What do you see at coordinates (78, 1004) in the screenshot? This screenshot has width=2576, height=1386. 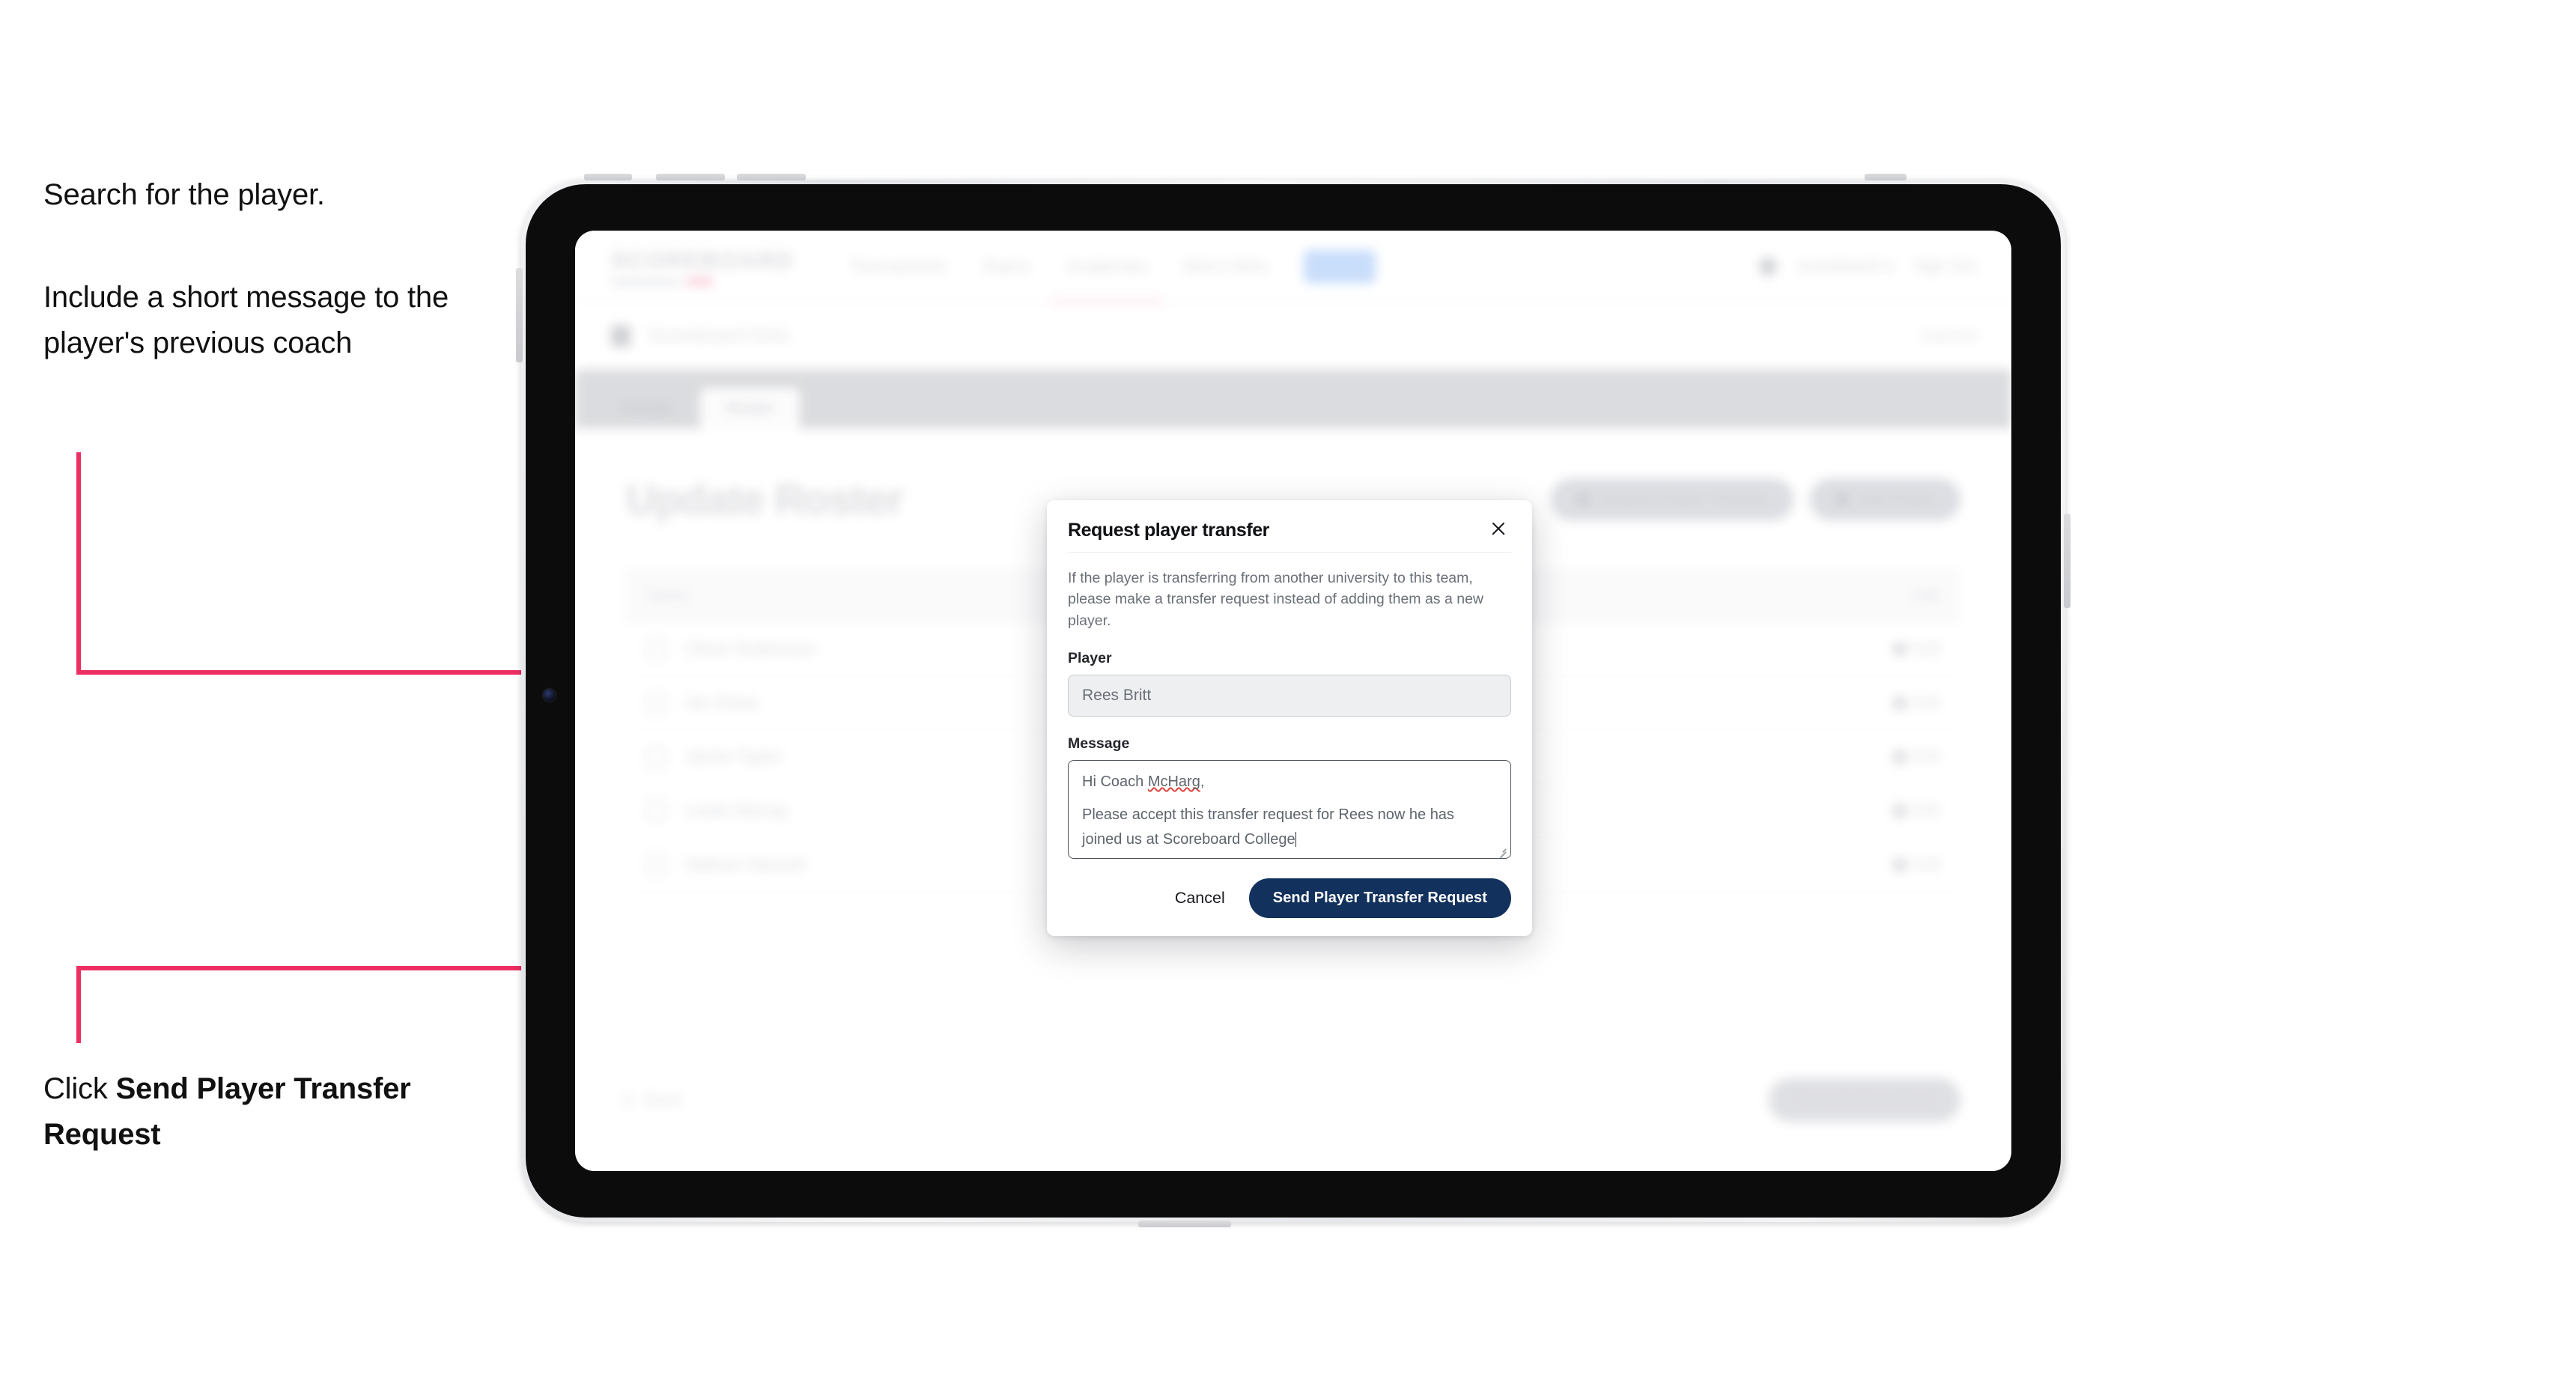 I see `annotation-arrow2-vertical-left` at bounding box center [78, 1004].